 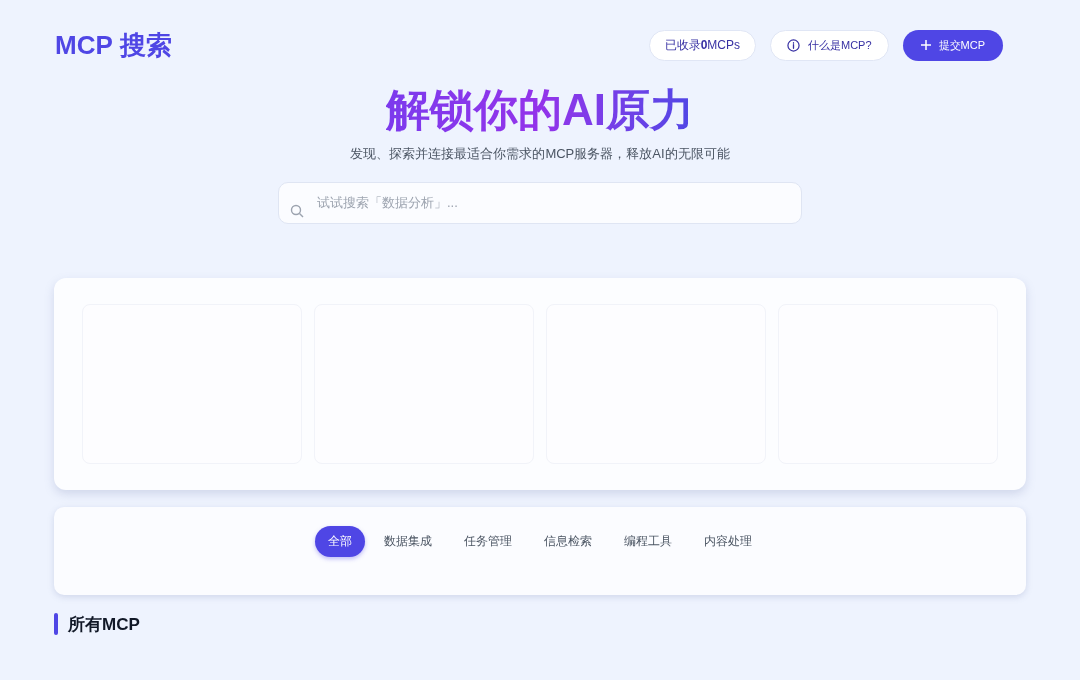 What do you see at coordinates (793, 45) in the screenshot?
I see `info-icon` at bounding box center [793, 45].